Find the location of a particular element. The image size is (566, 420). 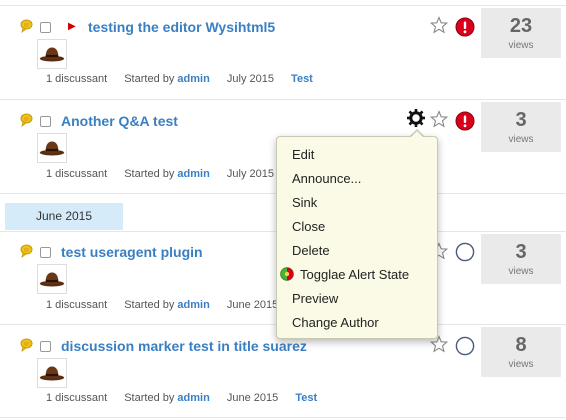

discussion-meta: 1 discussant Started by admin June 2015 is located at coordinates (162, 305).